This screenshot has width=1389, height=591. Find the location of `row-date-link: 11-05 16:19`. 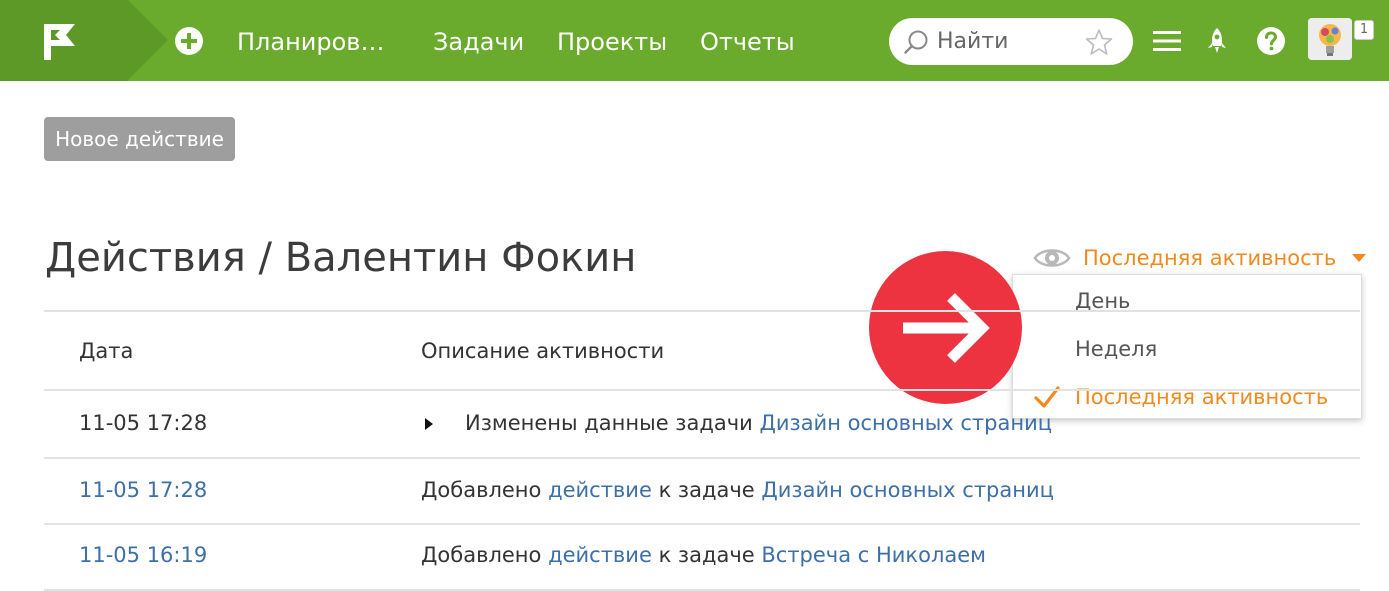

row-date-link: 11-05 16:19 is located at coordinates (143, 555).